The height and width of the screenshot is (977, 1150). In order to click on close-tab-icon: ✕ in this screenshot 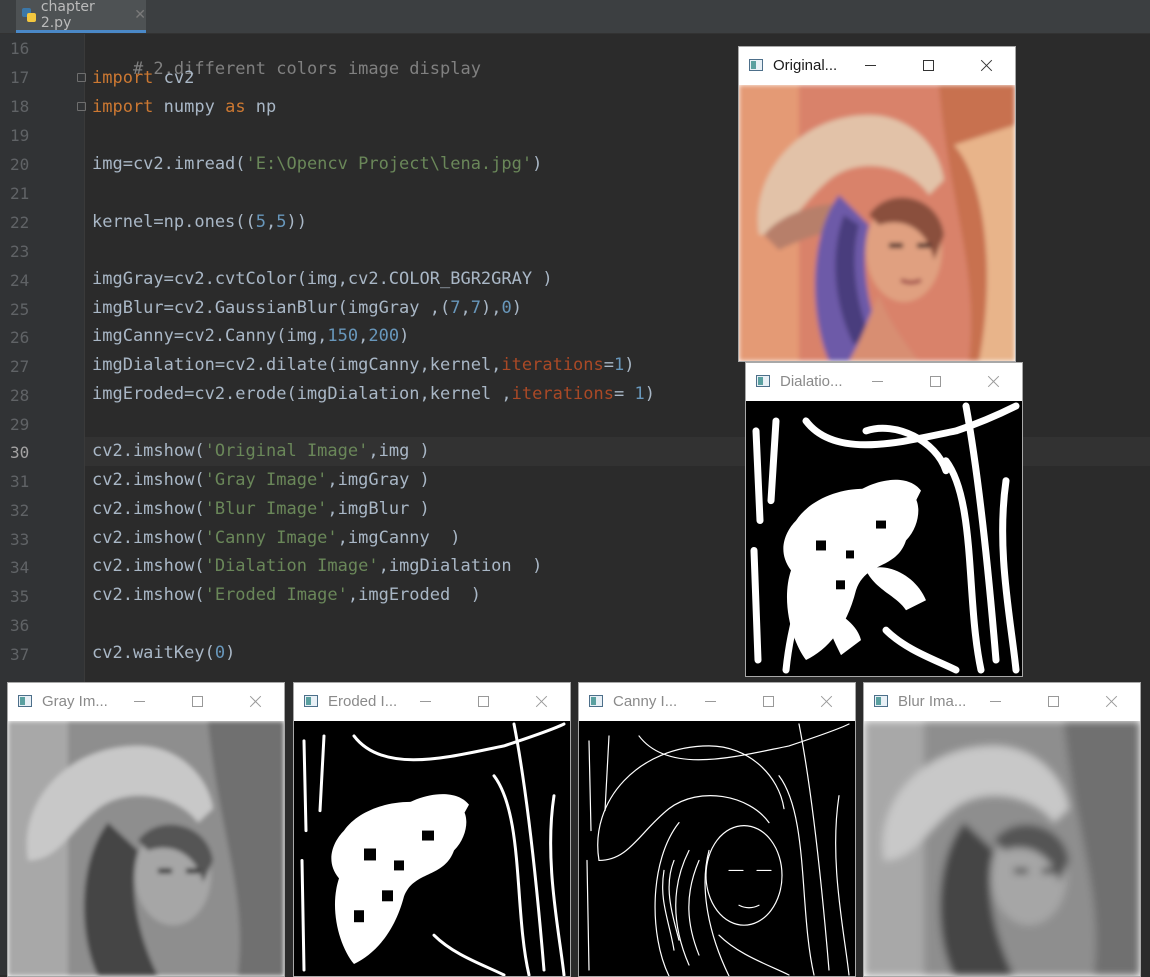, I will do `click(140, 15)`.